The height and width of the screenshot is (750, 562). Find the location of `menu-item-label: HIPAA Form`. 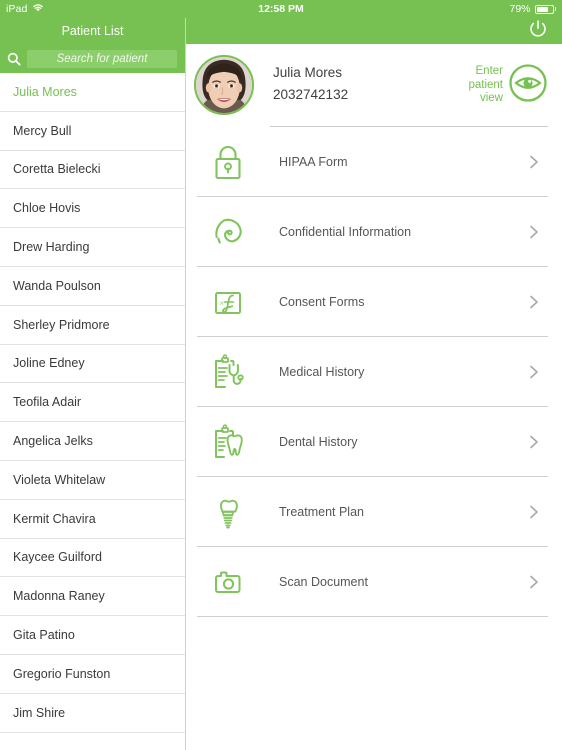

menu-item-label: HIPAA Form is located at coordinates (313, 161).